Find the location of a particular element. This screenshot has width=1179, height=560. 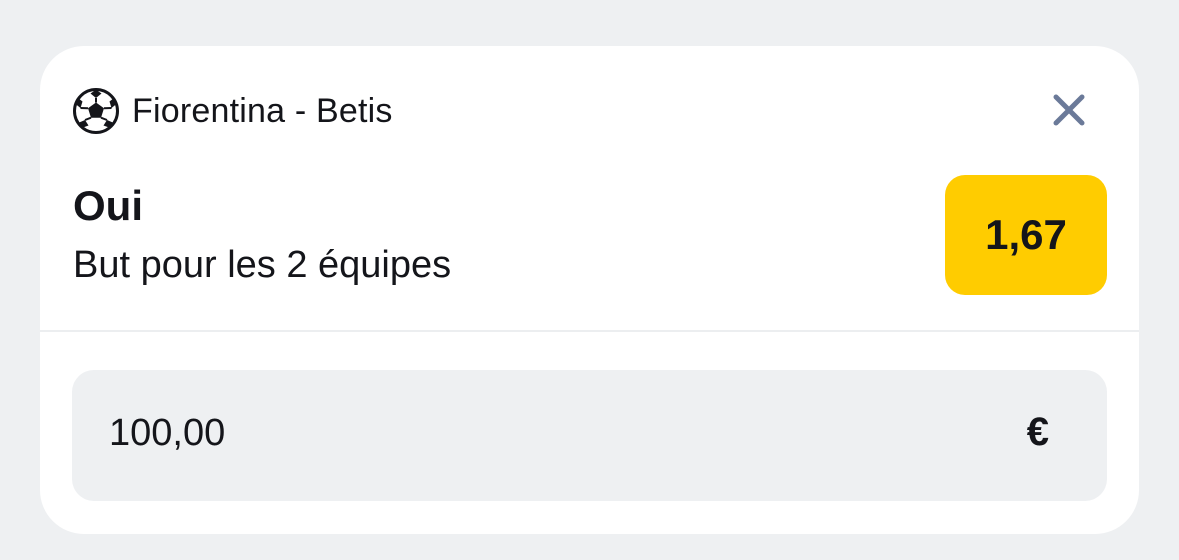

stake-value: 100,00 is located at coordinates (167, 433).